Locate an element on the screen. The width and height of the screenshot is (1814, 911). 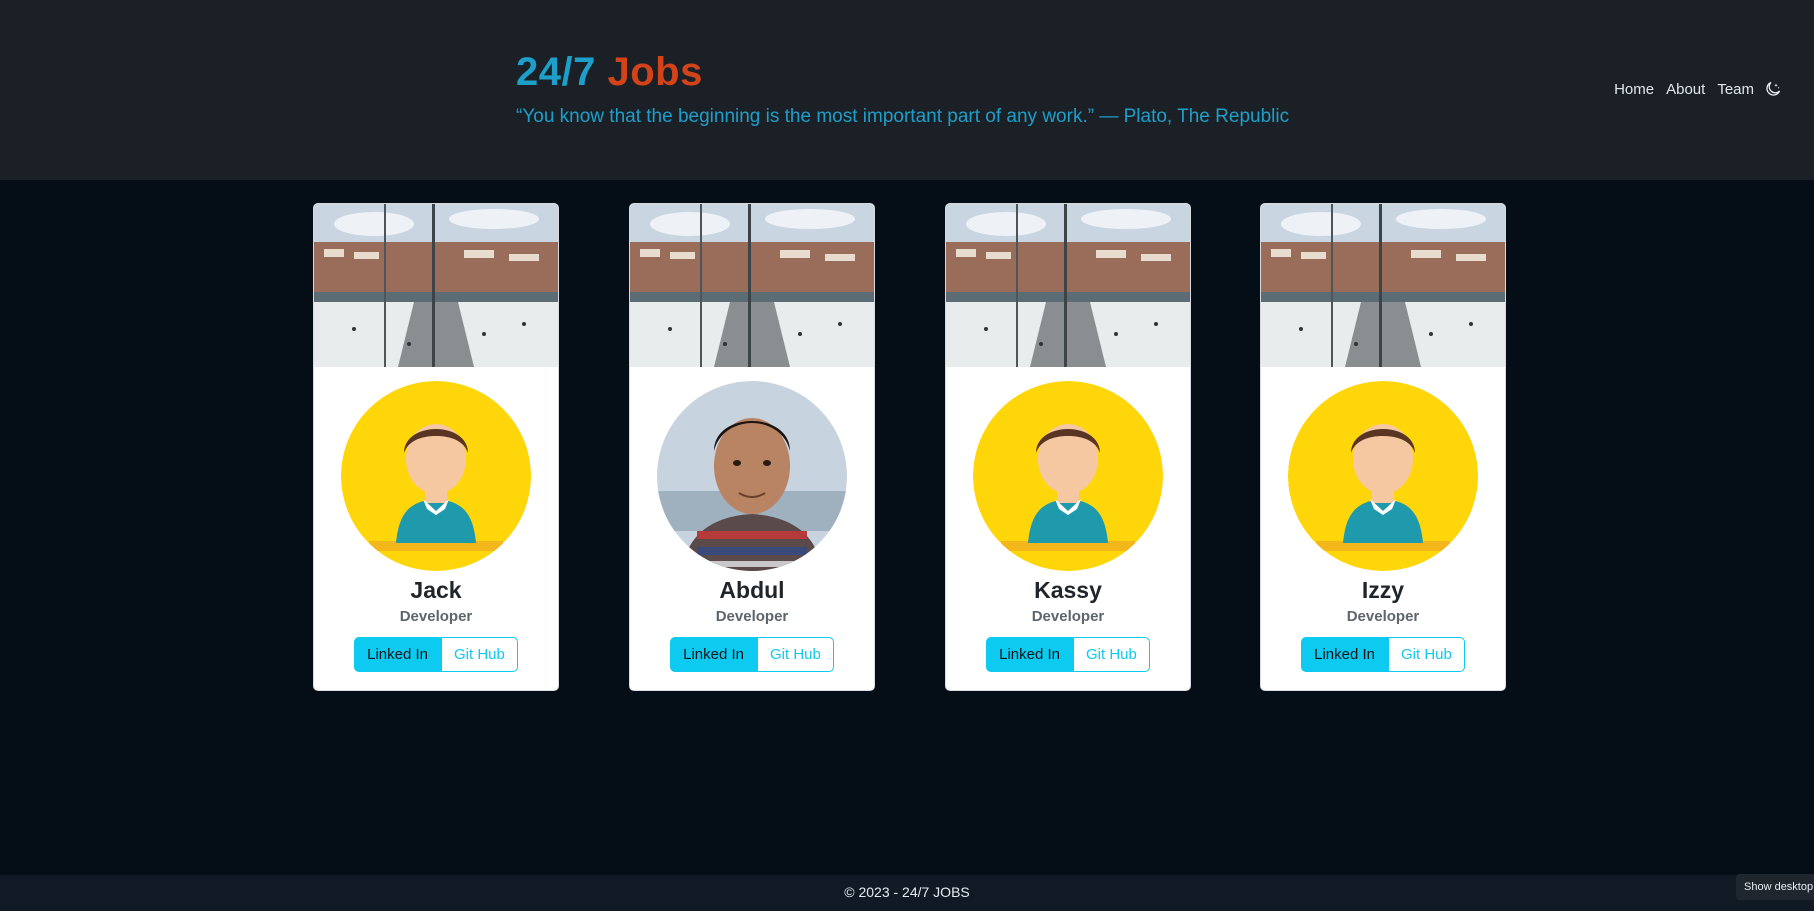
team-card: Jack Developer Linked In Git Hub is located at coordinates (436, 447).